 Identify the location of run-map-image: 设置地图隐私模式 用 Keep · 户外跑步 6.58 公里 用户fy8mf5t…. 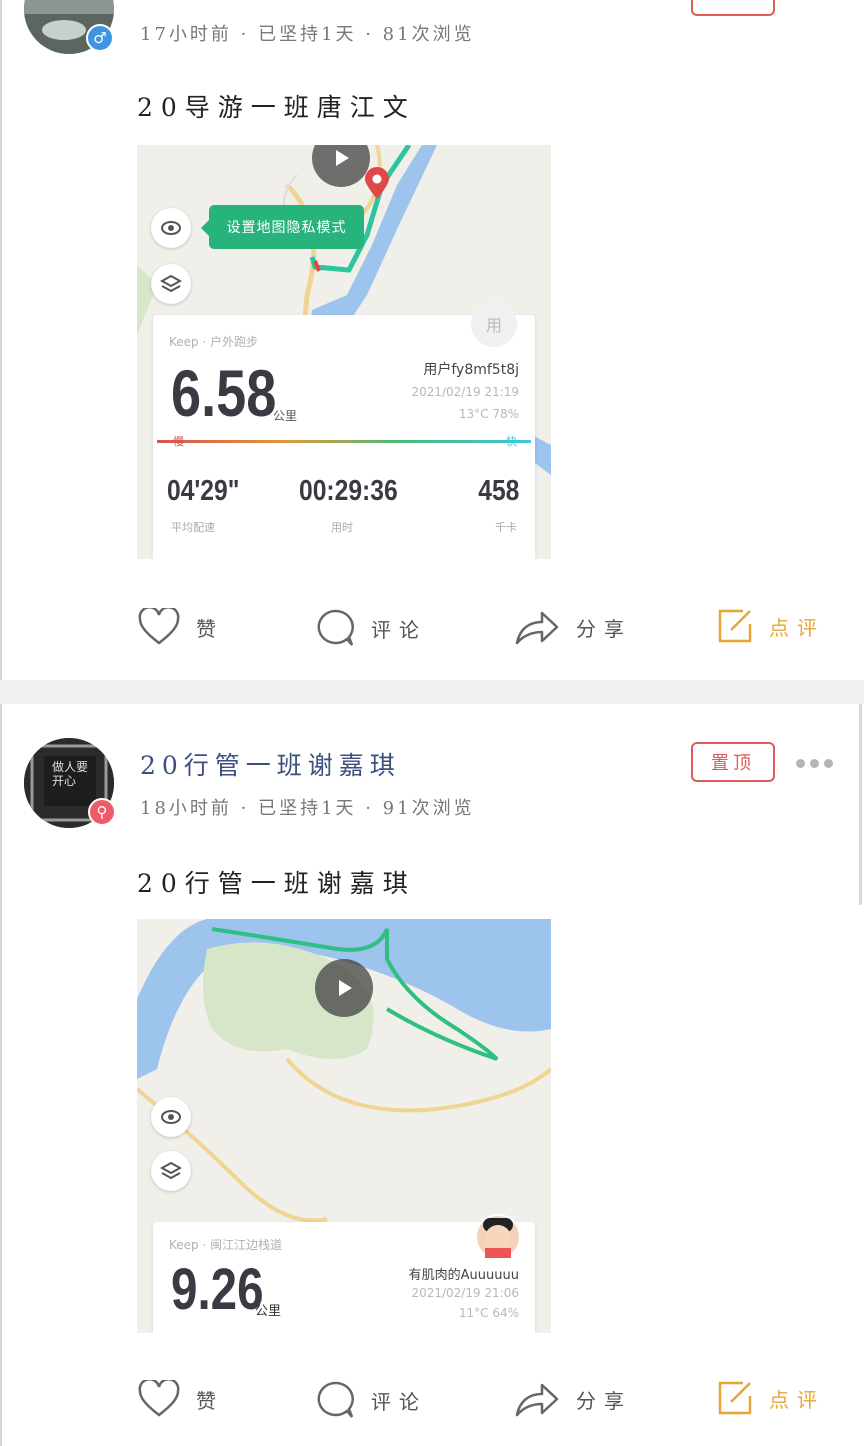
(344, 352).